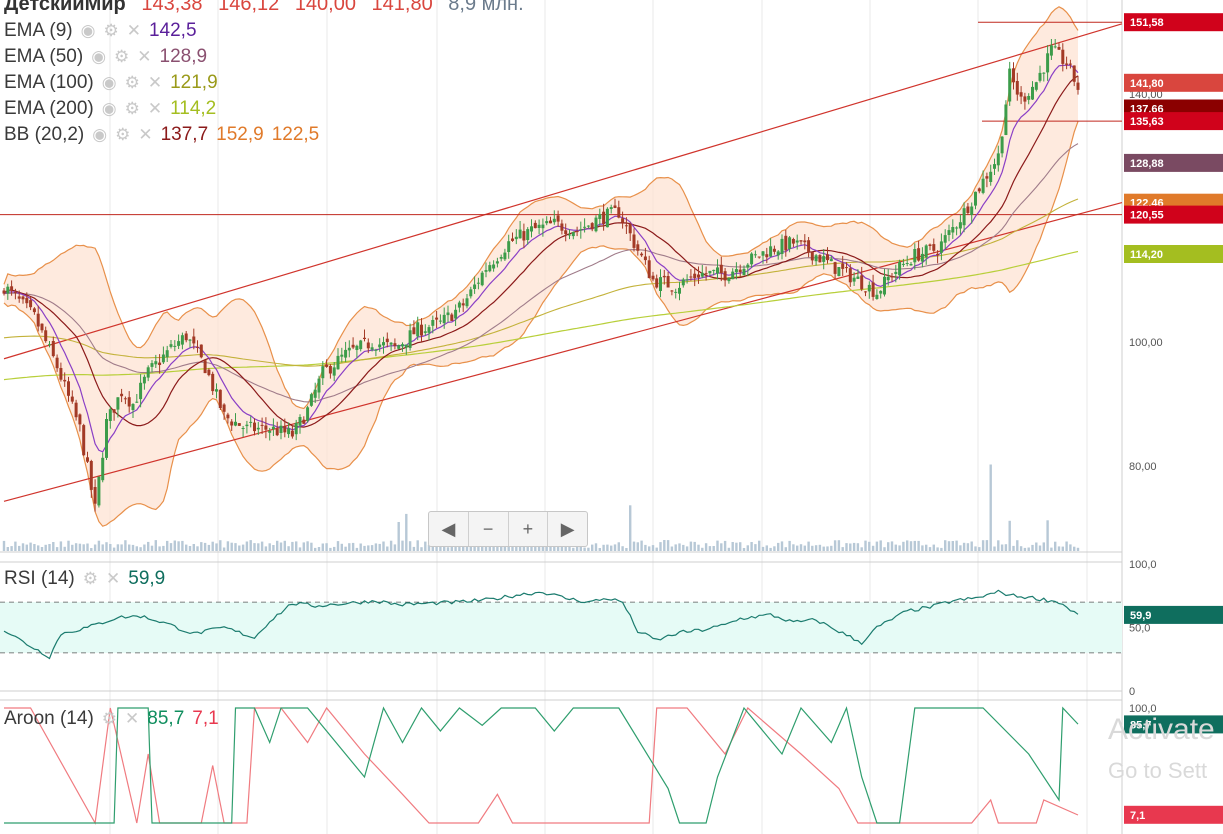  I want to click on scroll-left-button: ◀, so click(449, 529).